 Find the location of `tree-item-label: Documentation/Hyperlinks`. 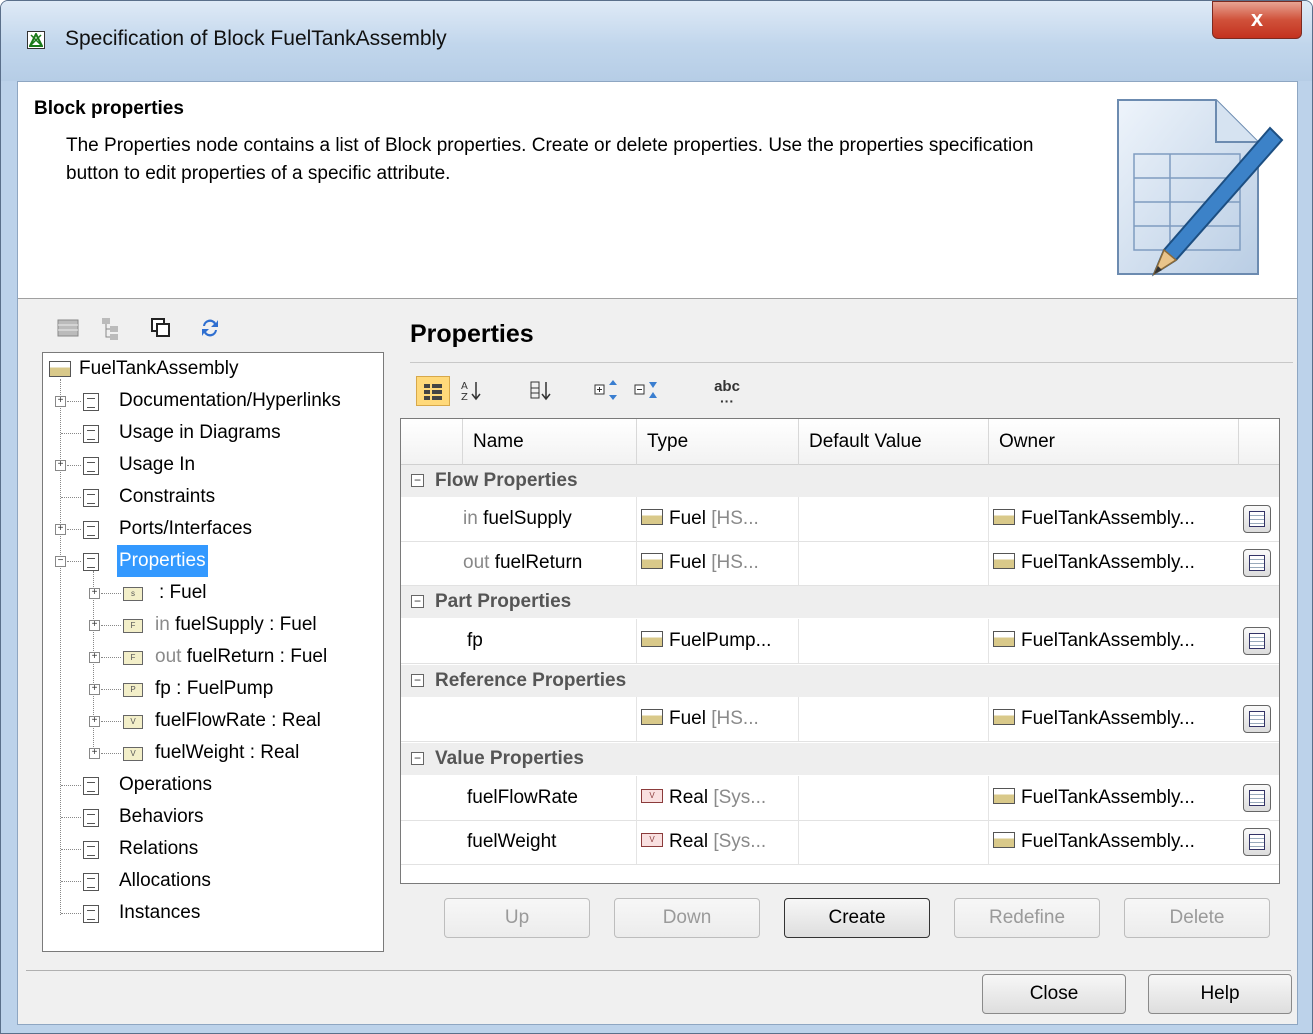

tree-item-label: Documentation/Hyperlinks is located at coordinates (230, 400).